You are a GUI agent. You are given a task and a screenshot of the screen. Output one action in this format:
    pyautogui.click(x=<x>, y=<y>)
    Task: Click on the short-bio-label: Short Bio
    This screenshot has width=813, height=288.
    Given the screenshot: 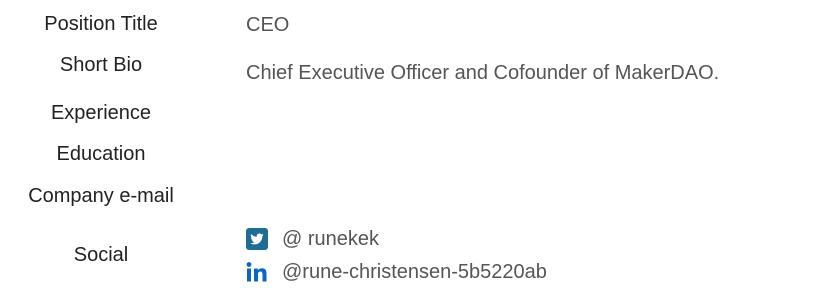 What is the action you would take?
    pyautogui.click(x=101, y=65)
    